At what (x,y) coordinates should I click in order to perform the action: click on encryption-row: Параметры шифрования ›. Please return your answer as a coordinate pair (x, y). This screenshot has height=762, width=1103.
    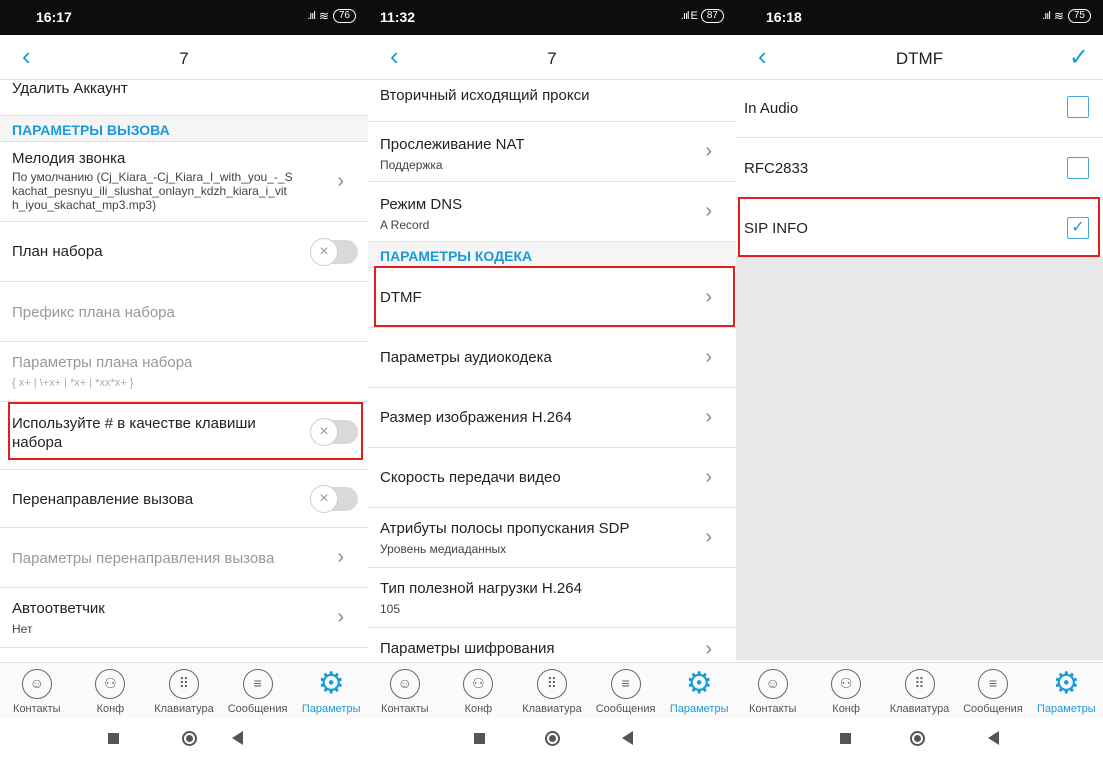
    Looking at the image, I should click on (552, 644).